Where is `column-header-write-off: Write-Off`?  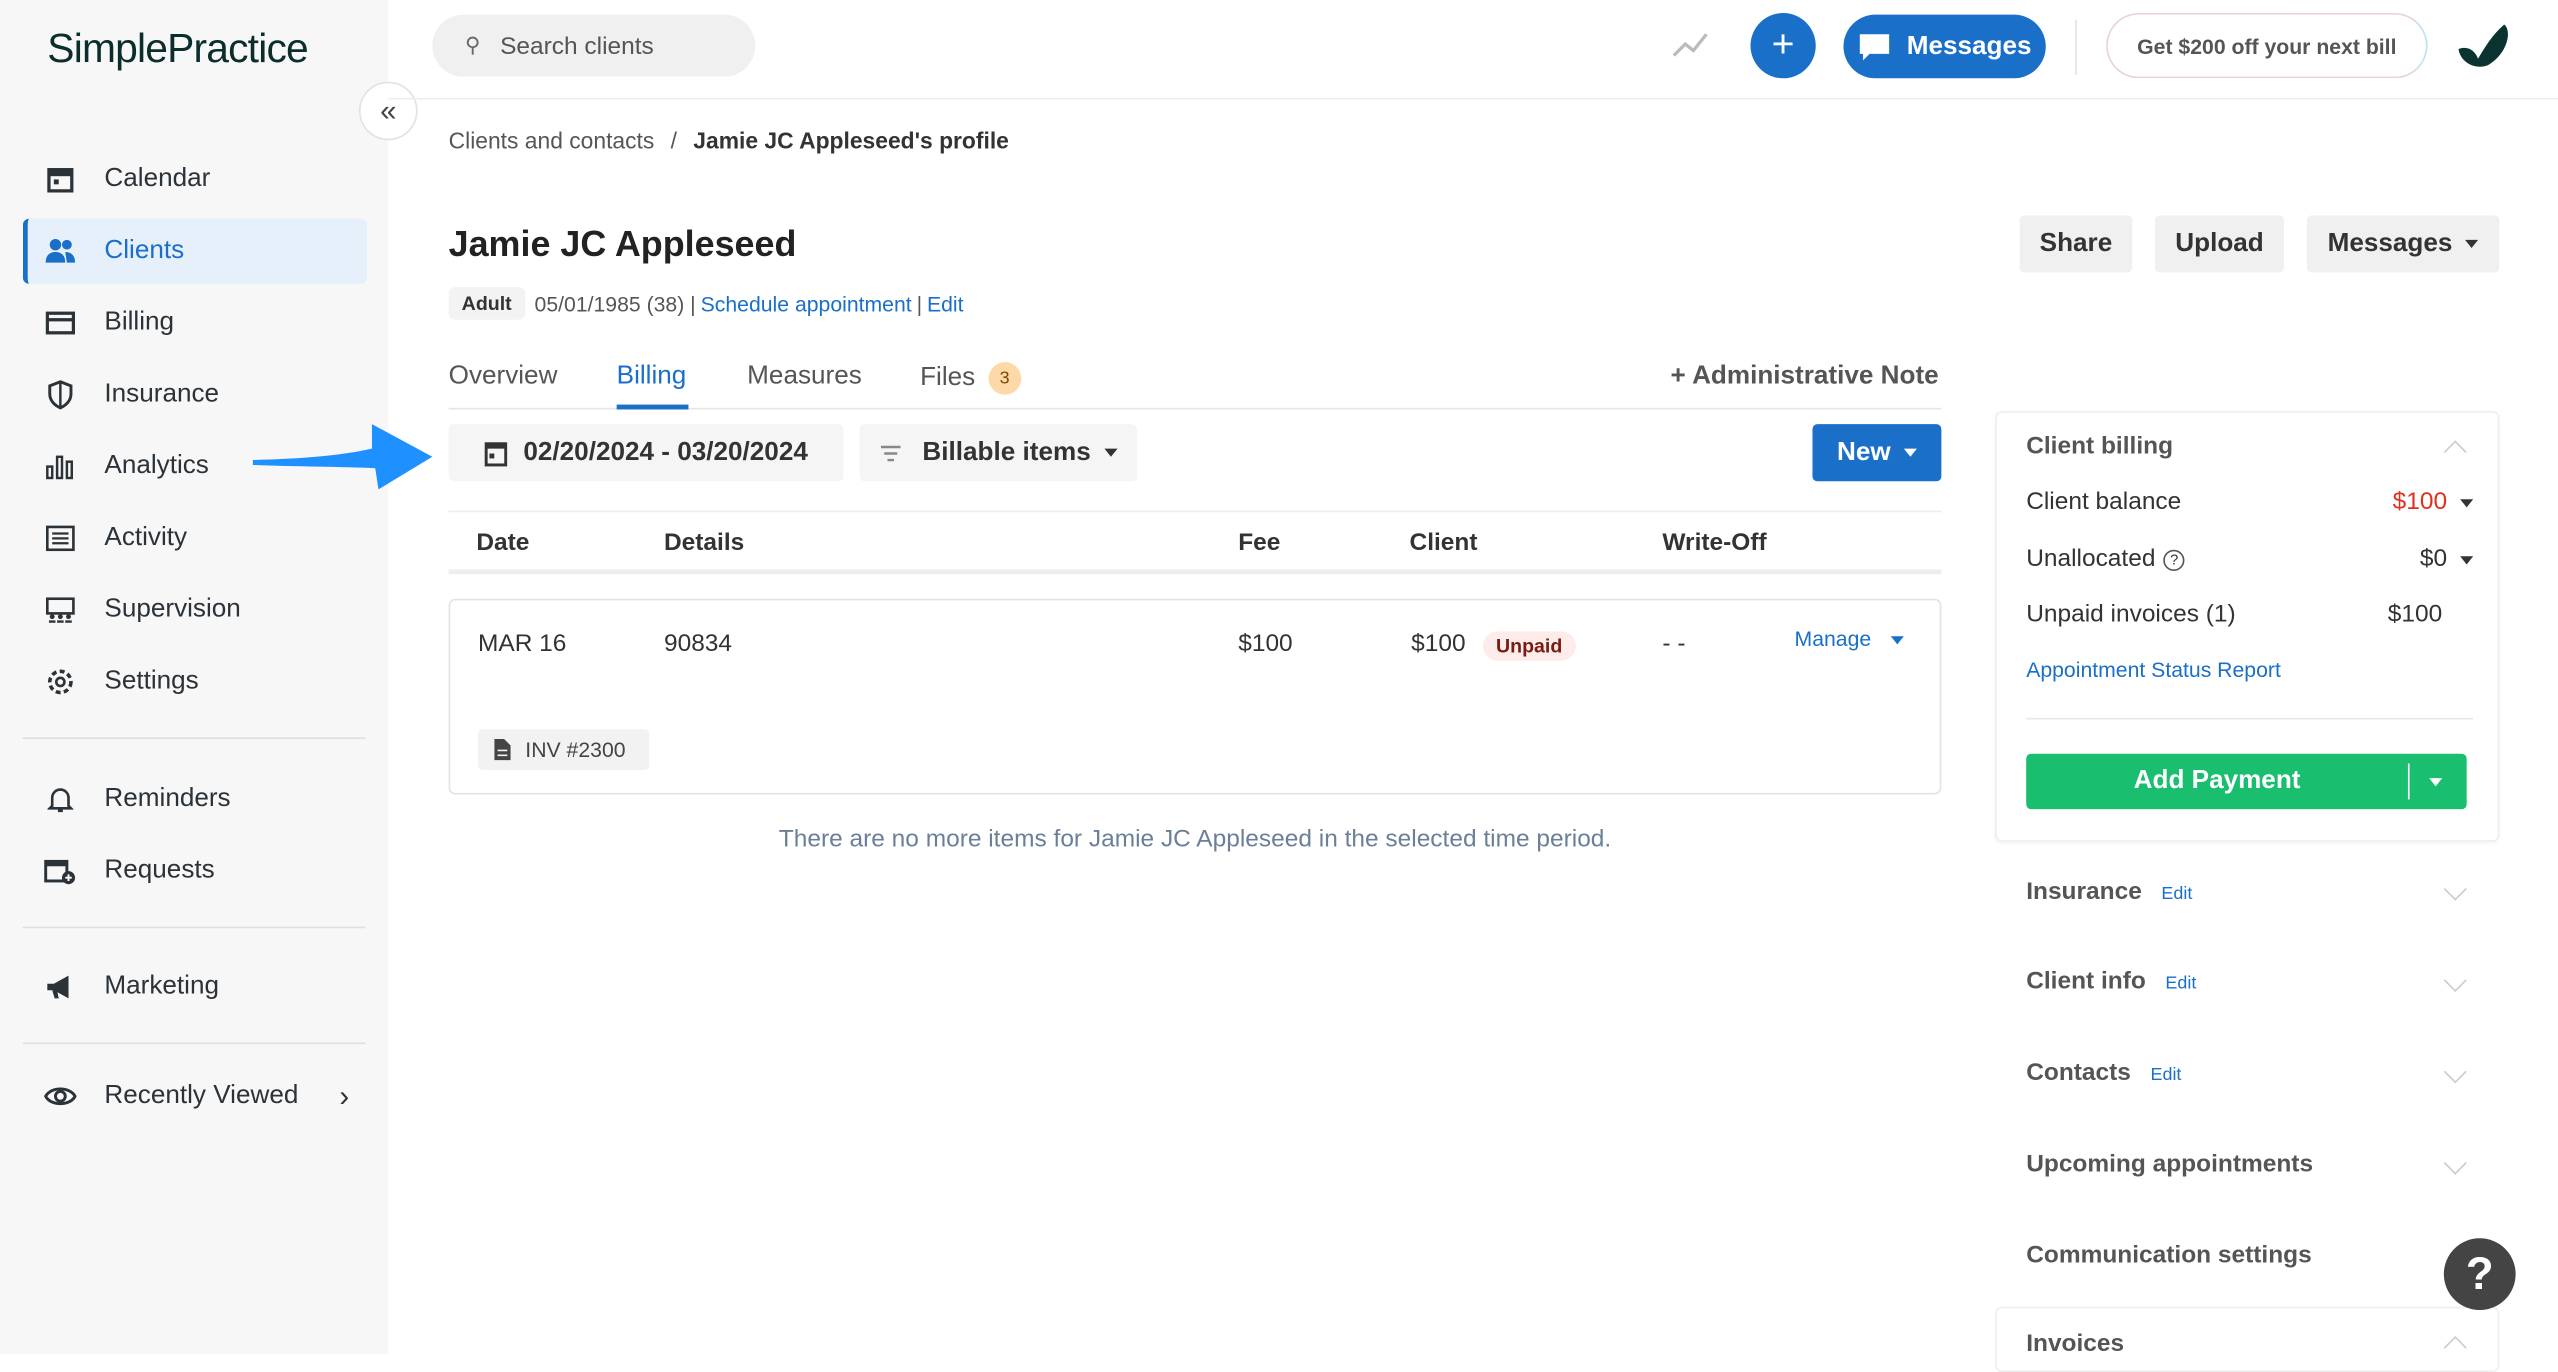
column-header-write-off: Write-Off is located at coordinates (1714, 542).